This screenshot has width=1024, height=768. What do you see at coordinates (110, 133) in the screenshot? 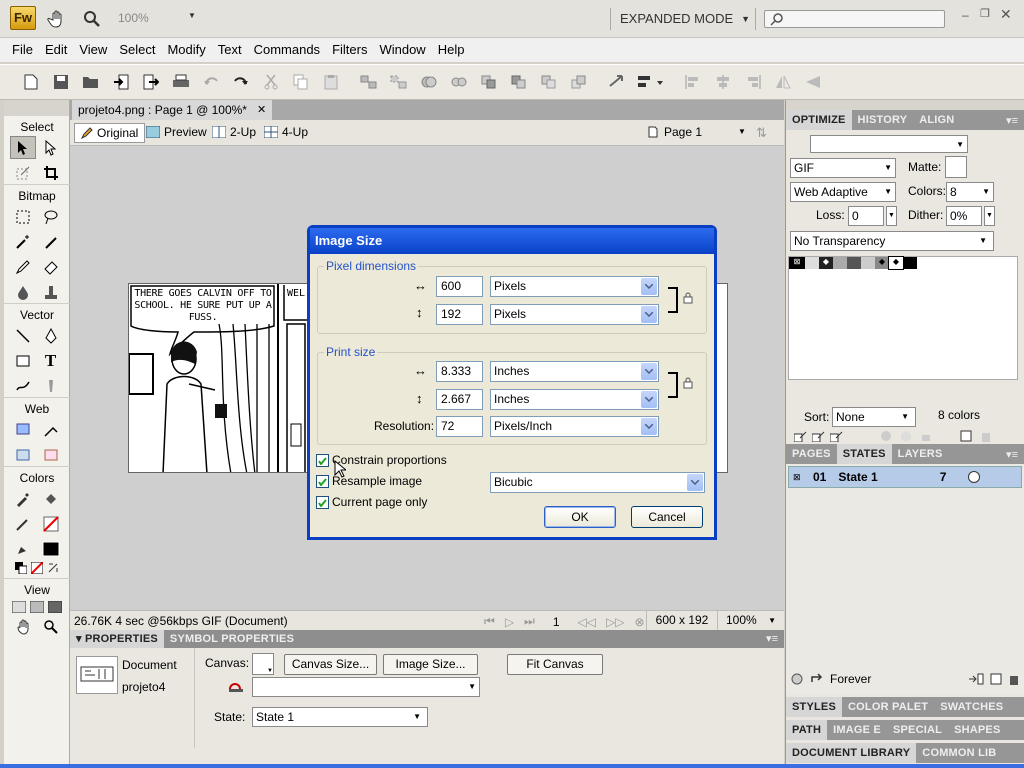
I see `tab-original: Original` at bounding box center [110, 133].